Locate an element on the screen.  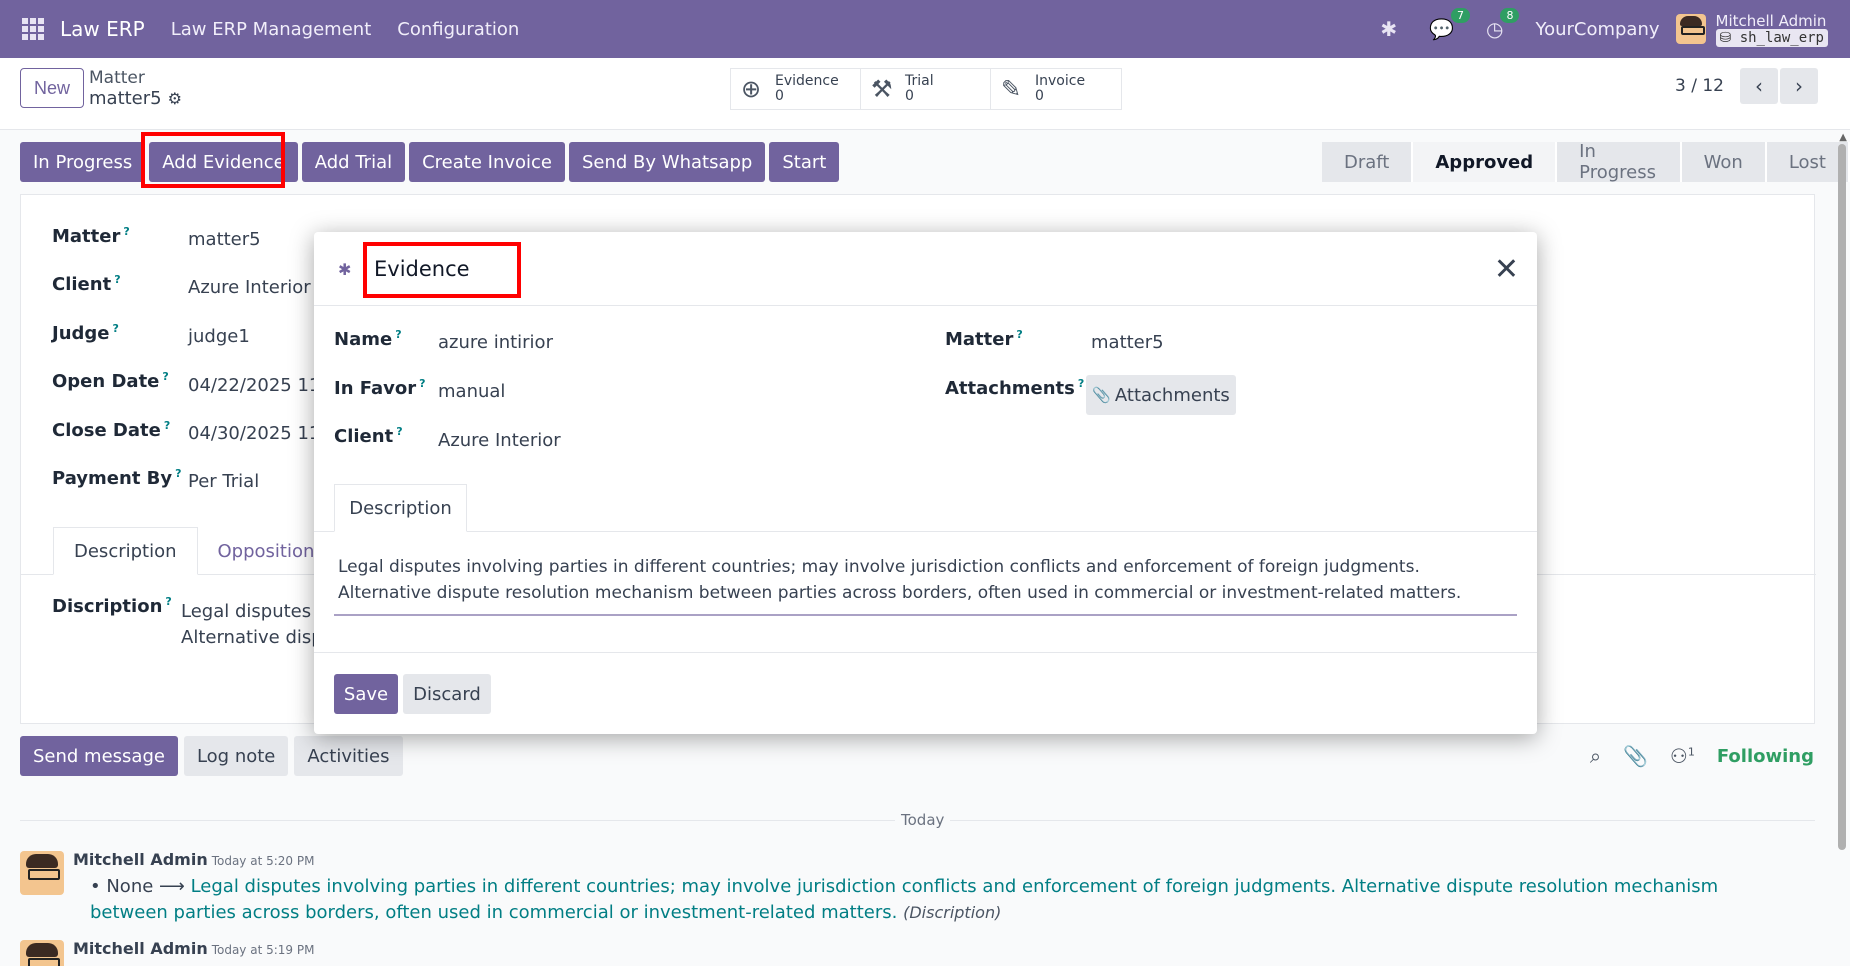
attachments-button-label: Attachments is located at coordinates (1172, 395).